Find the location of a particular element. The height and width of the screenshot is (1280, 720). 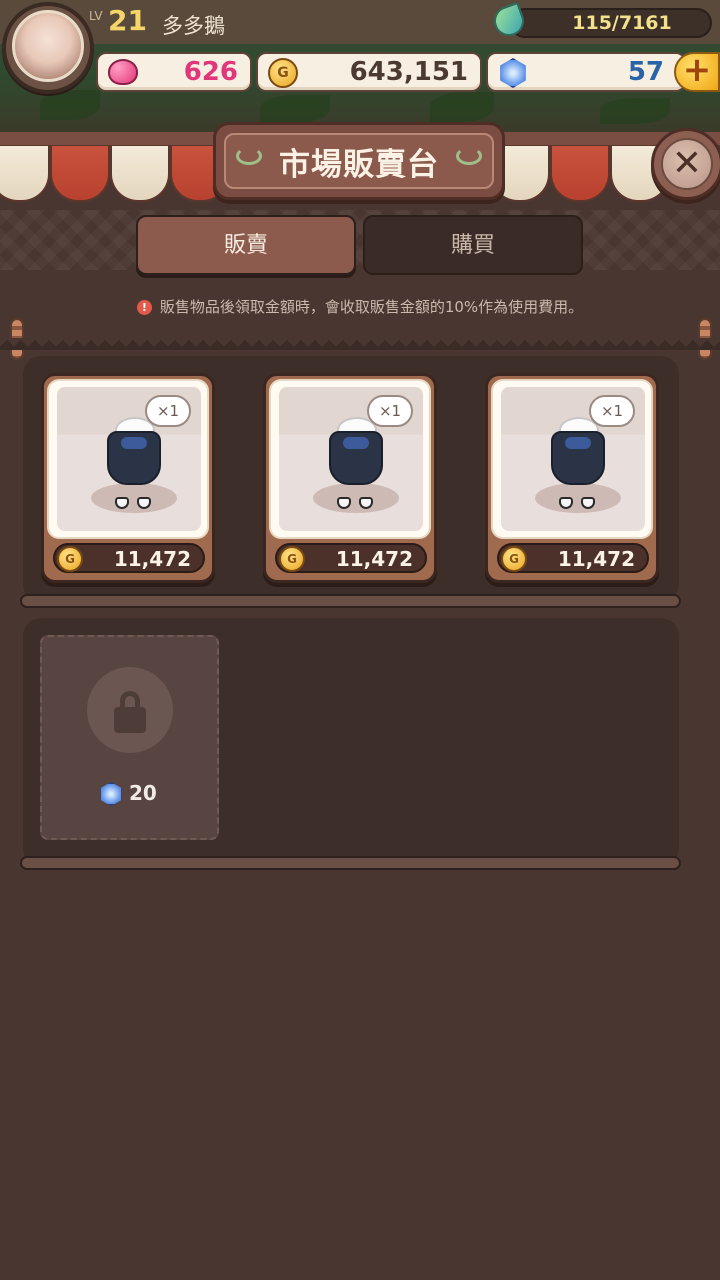

fee-notice-text: 販售物品後領取金額時，會收取販售金額的10%作為使用費用。 is located at coordinates (371, 307).